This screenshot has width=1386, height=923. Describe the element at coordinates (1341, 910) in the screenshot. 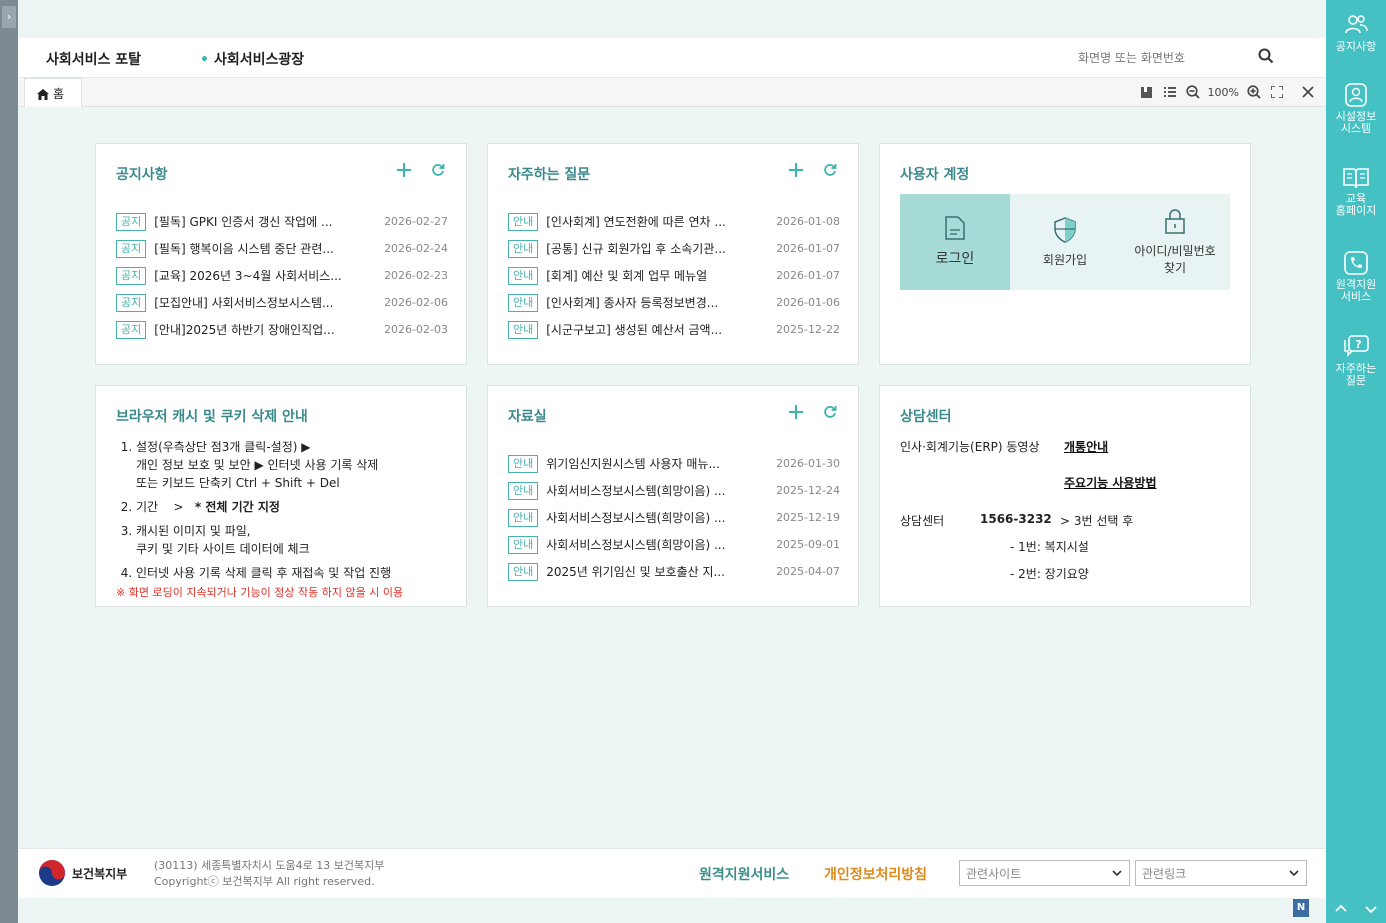

I see `chevron-up-icon` at that location.